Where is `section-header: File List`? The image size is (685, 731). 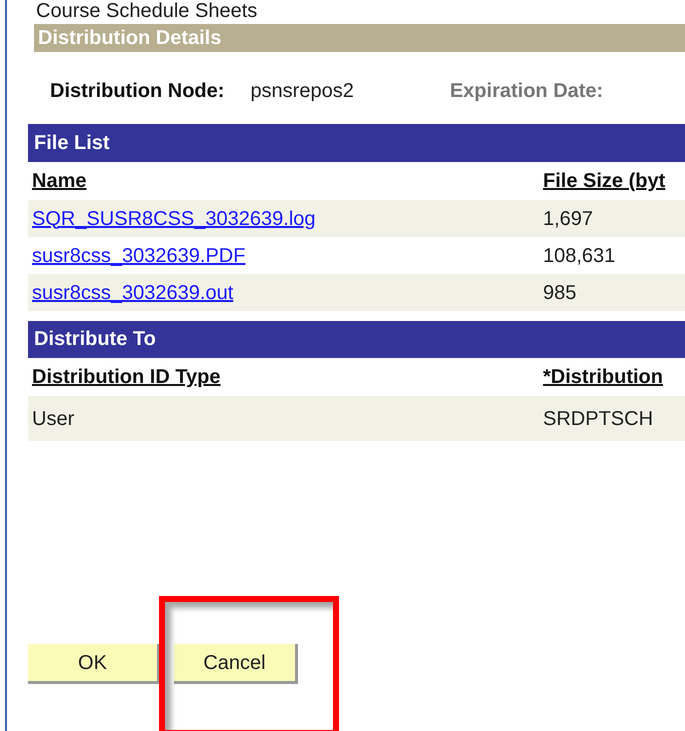 section-header: File List is located at coordinates (356, 143).